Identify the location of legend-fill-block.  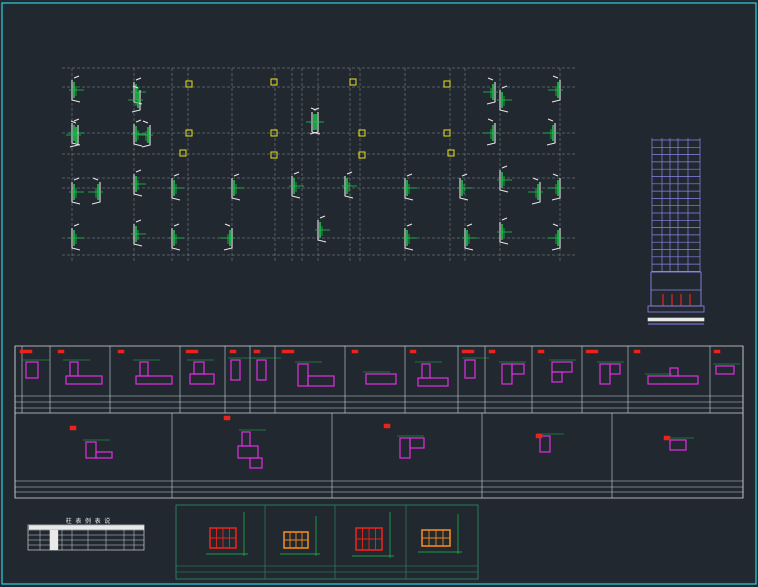
(54, 540).